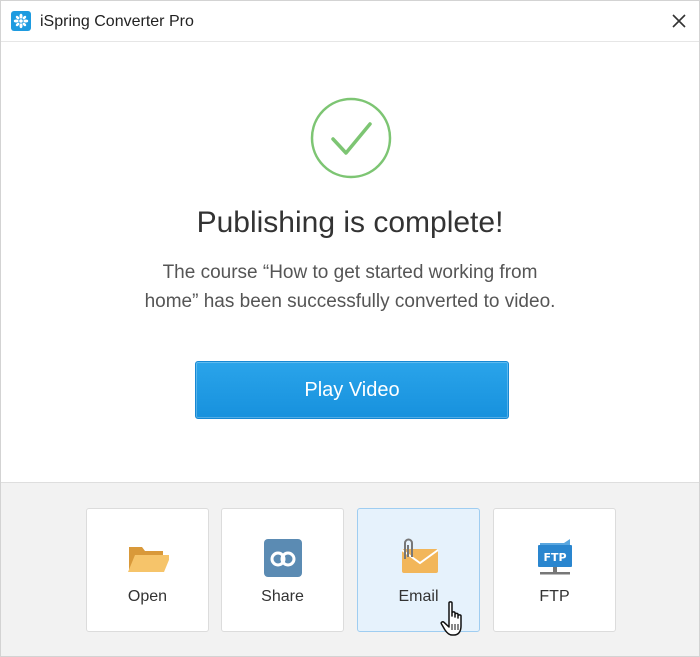 The image size is (700, 657). I want to click on share-label: Share, so click(282, 596).